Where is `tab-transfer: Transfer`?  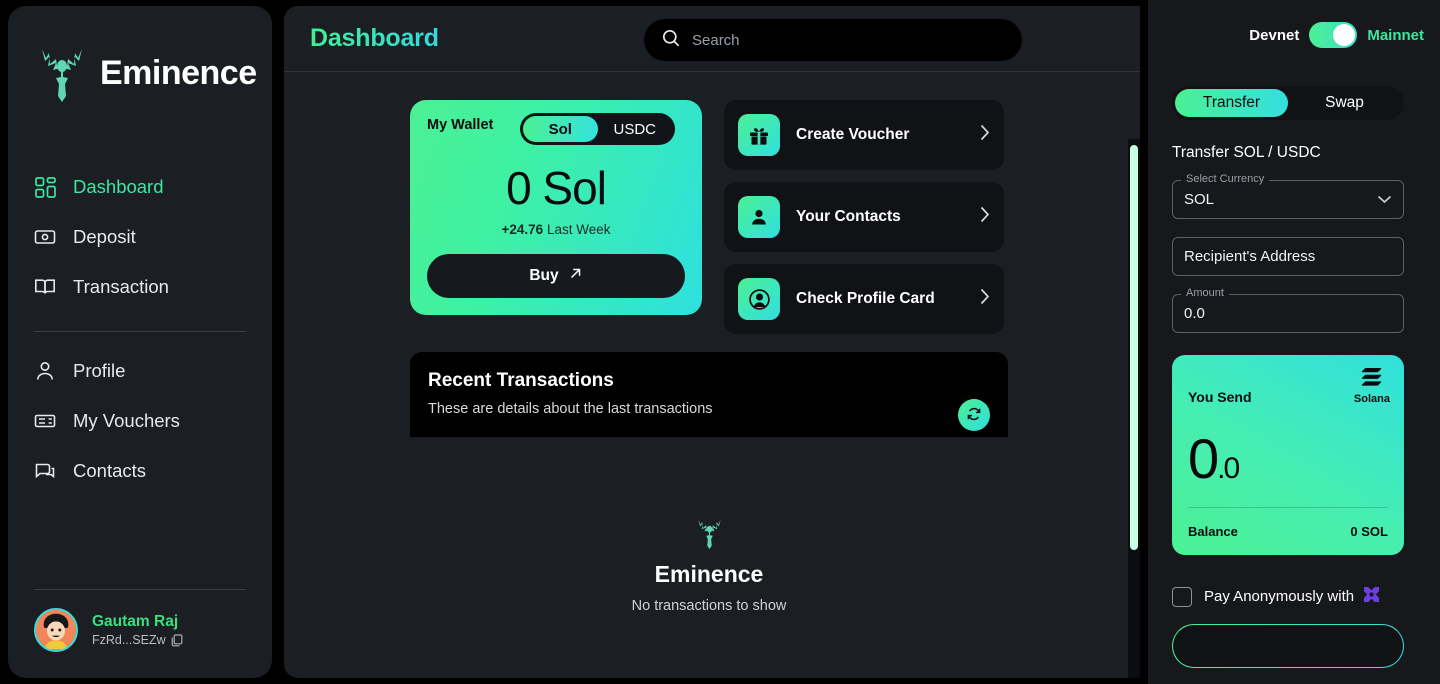 tab-transfer: Transfer is located at coordinates (1231, 103).